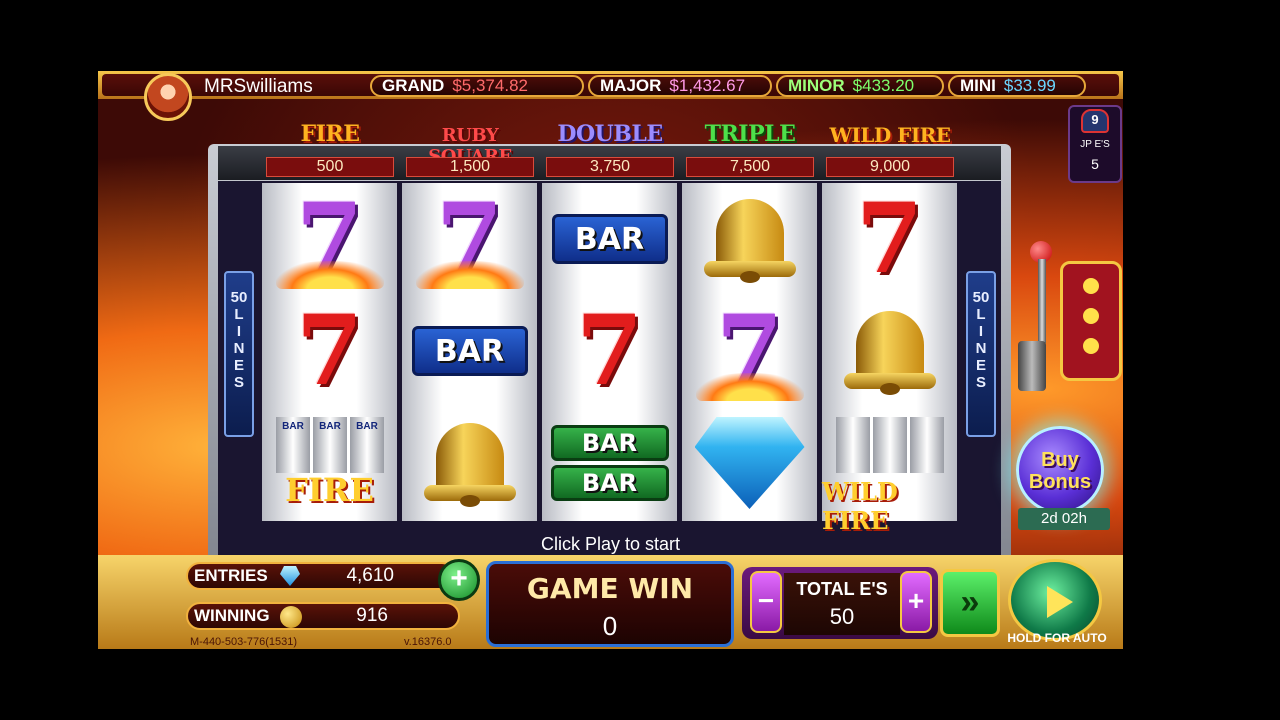  I want to click on jp-es-label: JP E'S, so click(1095, 144).